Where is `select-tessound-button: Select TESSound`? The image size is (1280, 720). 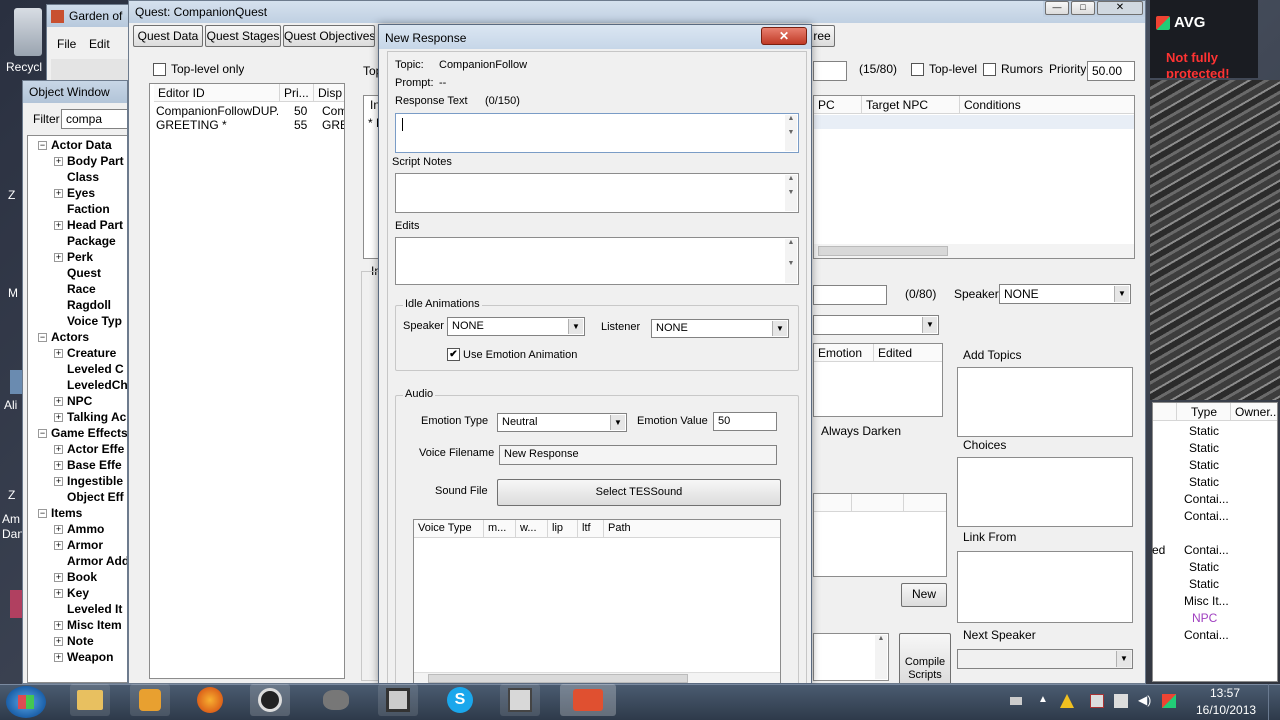 select-tessound-button: Select TESSound is located at coordinates (639, 492).